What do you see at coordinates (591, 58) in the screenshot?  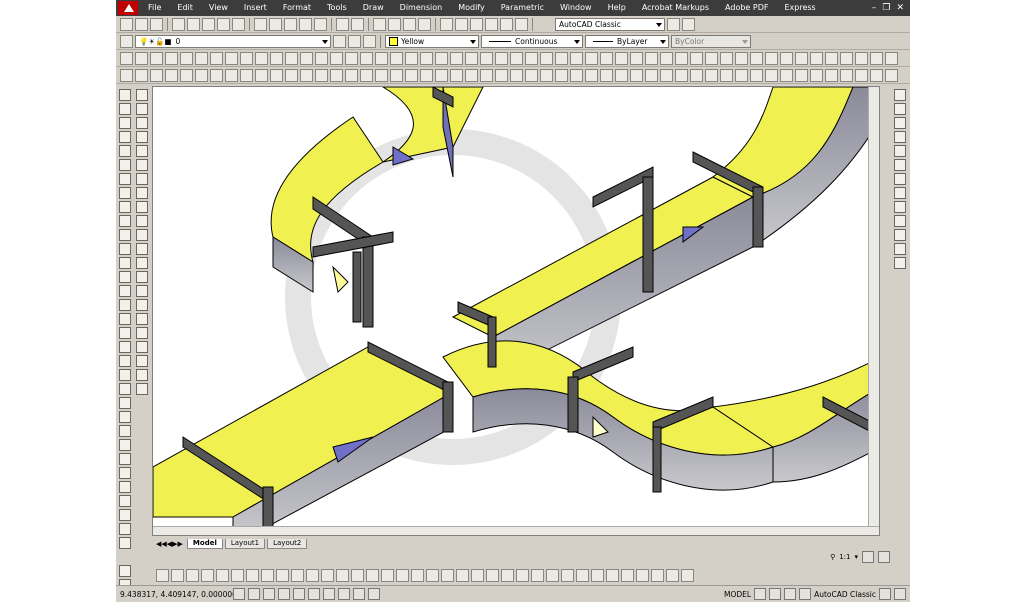 I see `tool-row1-32-icon` at bounding box center [591, 58].